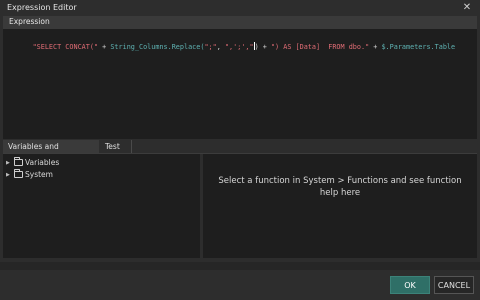  I want to click on variables-tree: ▶ Variables ▶ System, so click(101, 206).